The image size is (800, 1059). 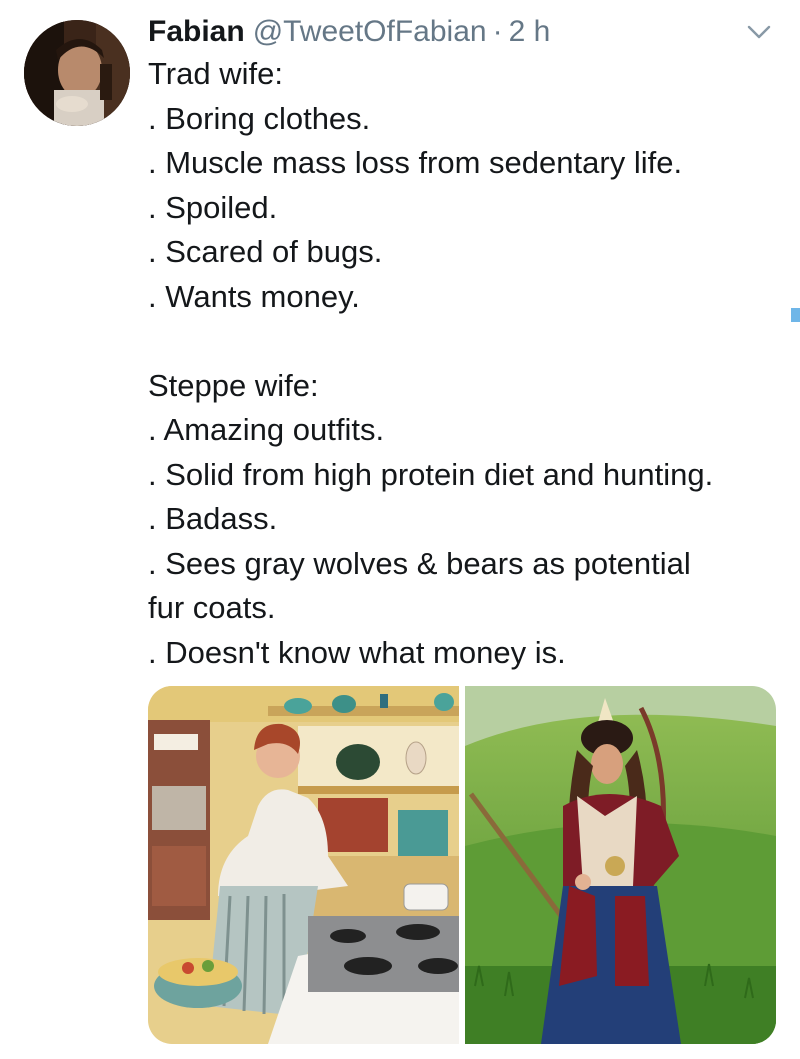 What do you see at coordinates (259, 118) in the screenshot?
I see `tweet-line: . Boring clothes.` at bounding box center [259, 118].